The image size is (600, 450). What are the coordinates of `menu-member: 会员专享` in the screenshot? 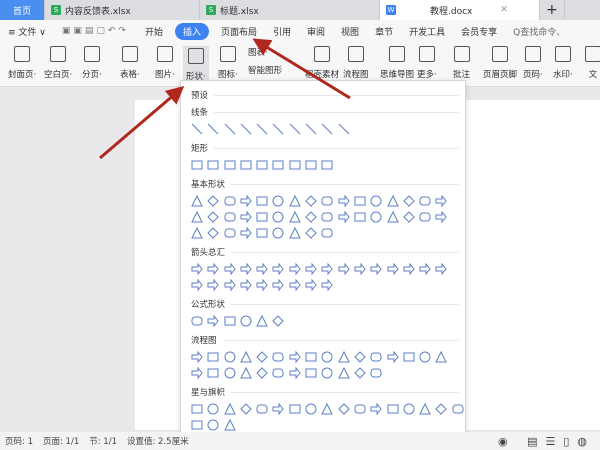 It's located at (479, 31).